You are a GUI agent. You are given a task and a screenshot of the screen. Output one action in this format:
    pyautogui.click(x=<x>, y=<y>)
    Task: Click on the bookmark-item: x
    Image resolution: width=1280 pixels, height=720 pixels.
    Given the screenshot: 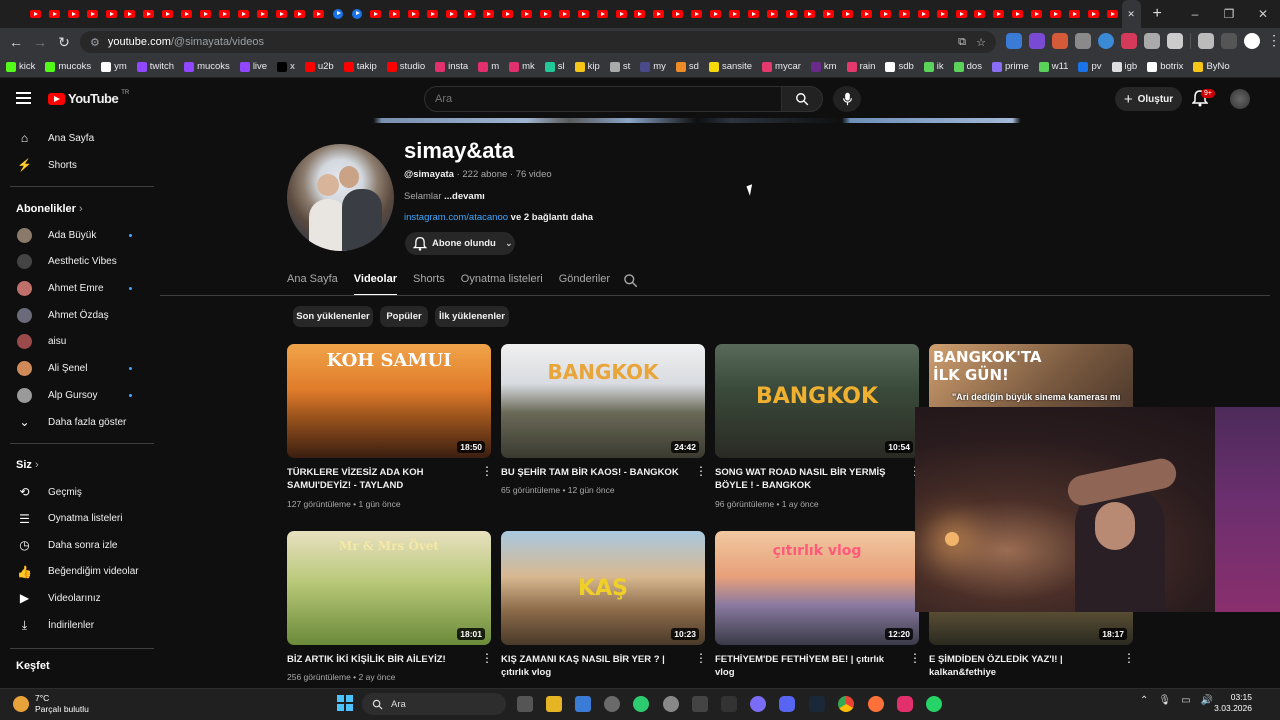 What is the action you would take?
    pyautogui.click(x=286, y=66)
    